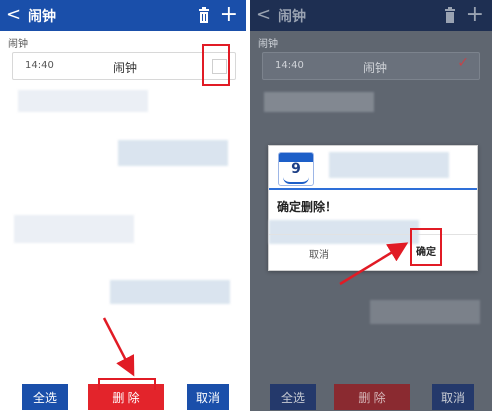 The height and width of the screenshot is (411, 492). Describe the element at coordinates (216, 65) in the screenshot. I see `checkbox-highlight-box` at that location.